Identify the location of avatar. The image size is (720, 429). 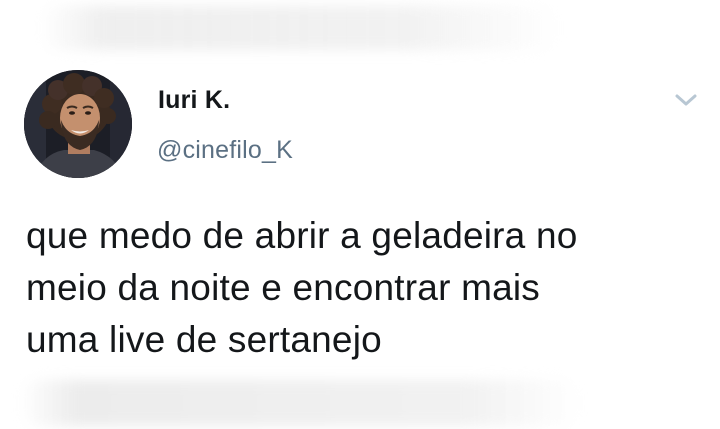
(78, 124).